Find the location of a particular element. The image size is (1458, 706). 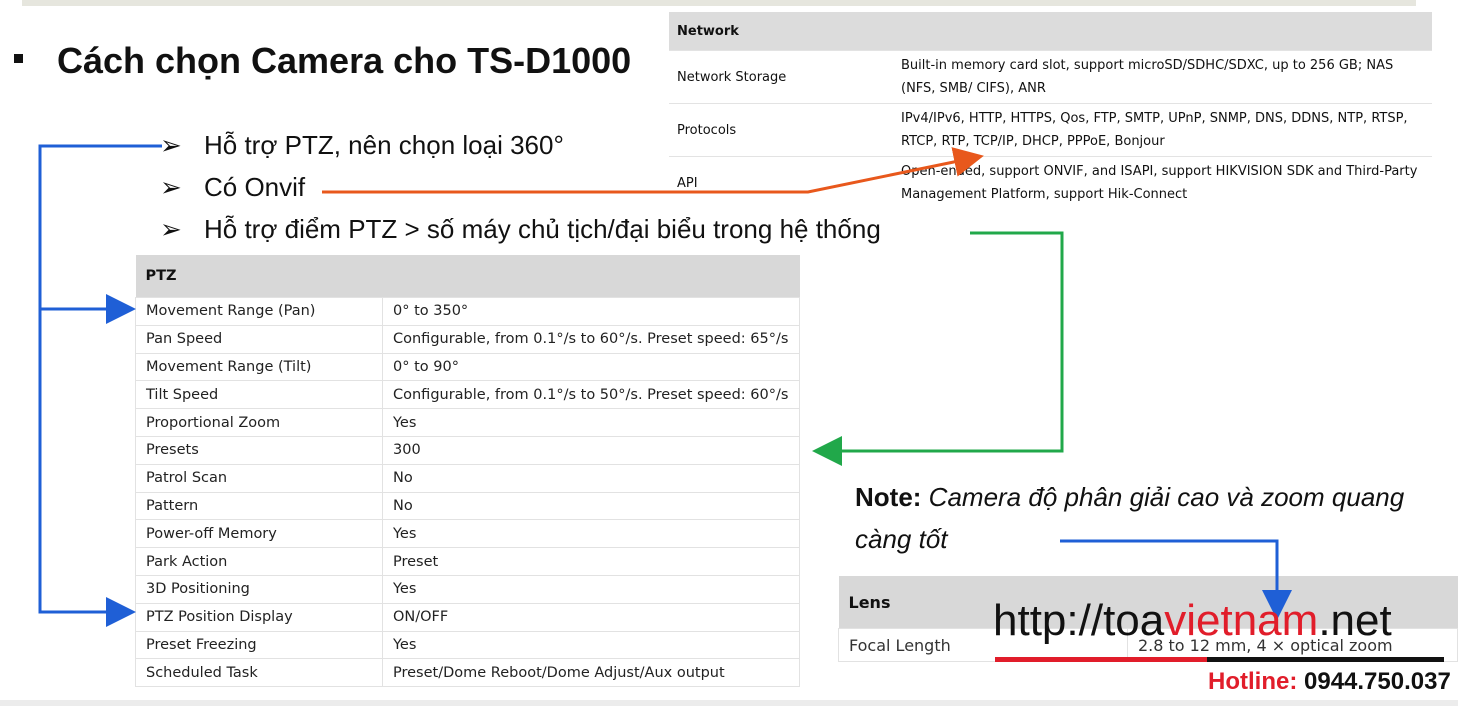

blue-bracket-arrow is located at coordinates (100, 385).